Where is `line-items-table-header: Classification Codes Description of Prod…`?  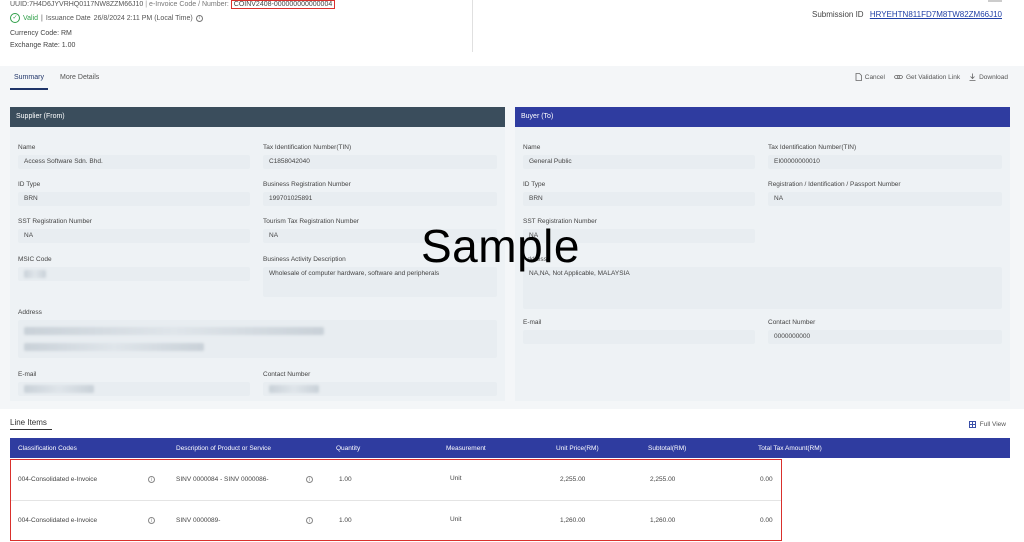 line-items-table-header: Classification Codes Description of Prod… is located at coordinates (510, 448).